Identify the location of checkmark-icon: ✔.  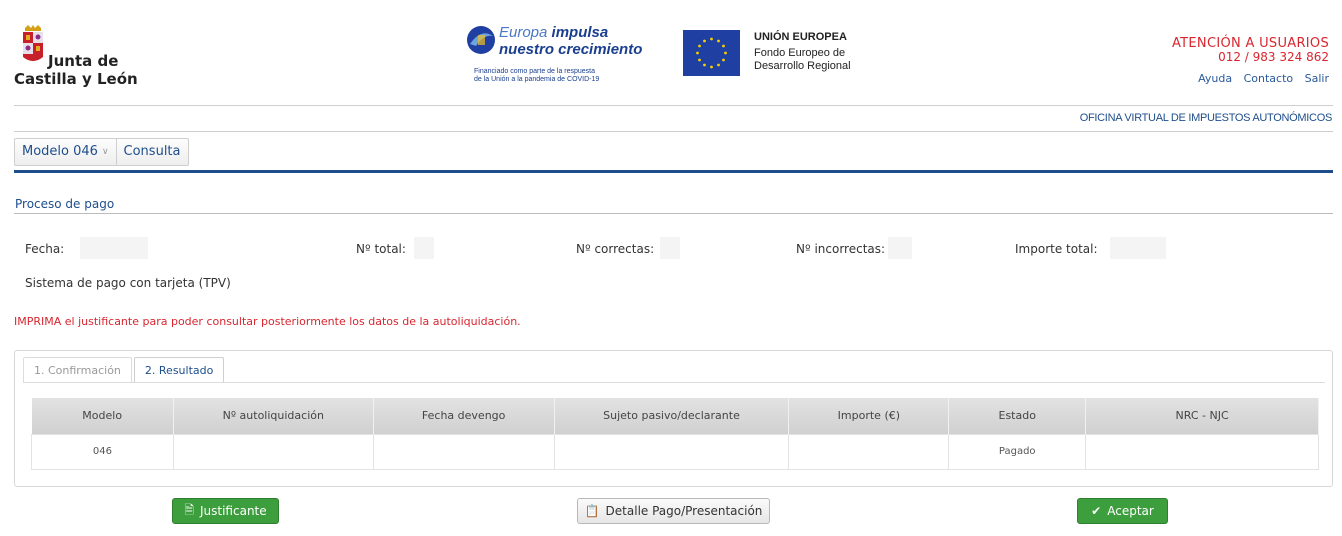
(1096, 511).